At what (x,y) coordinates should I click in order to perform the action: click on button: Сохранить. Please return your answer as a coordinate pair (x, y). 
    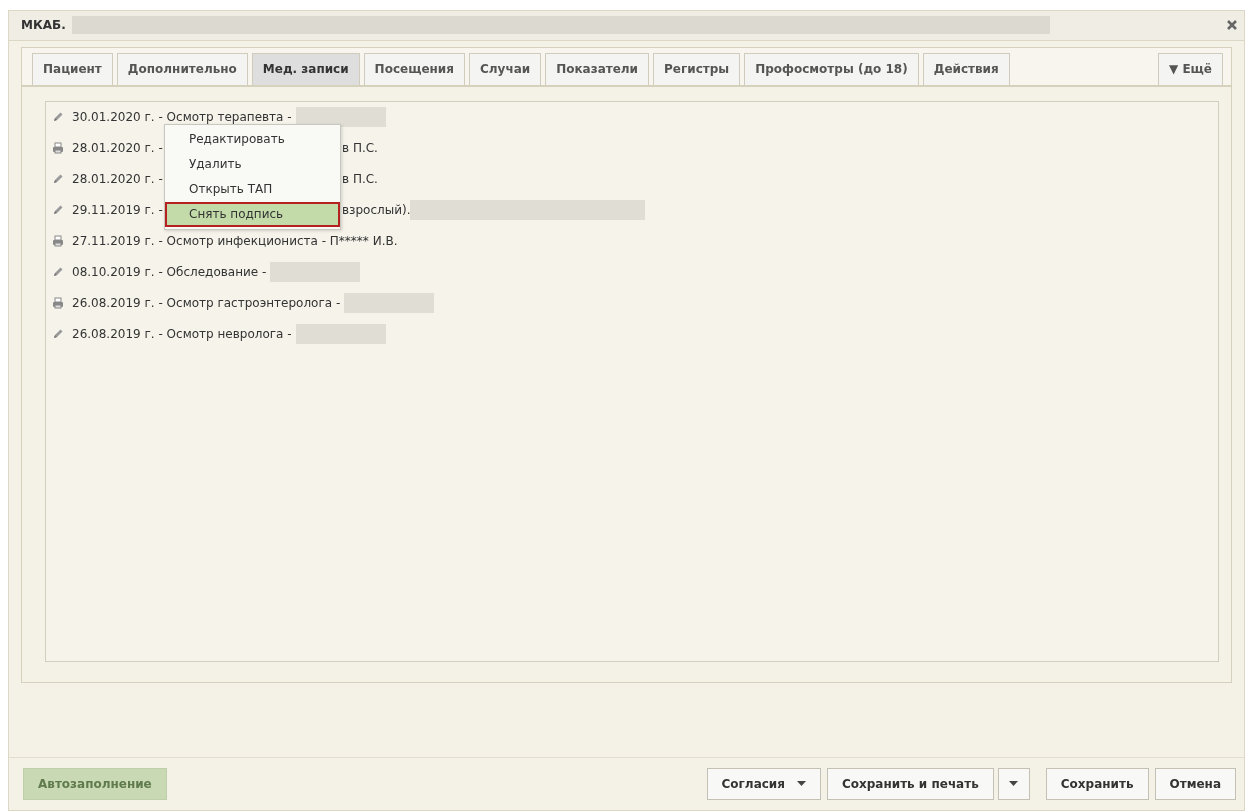
    Looking at the image, I should click on (1097, 783).